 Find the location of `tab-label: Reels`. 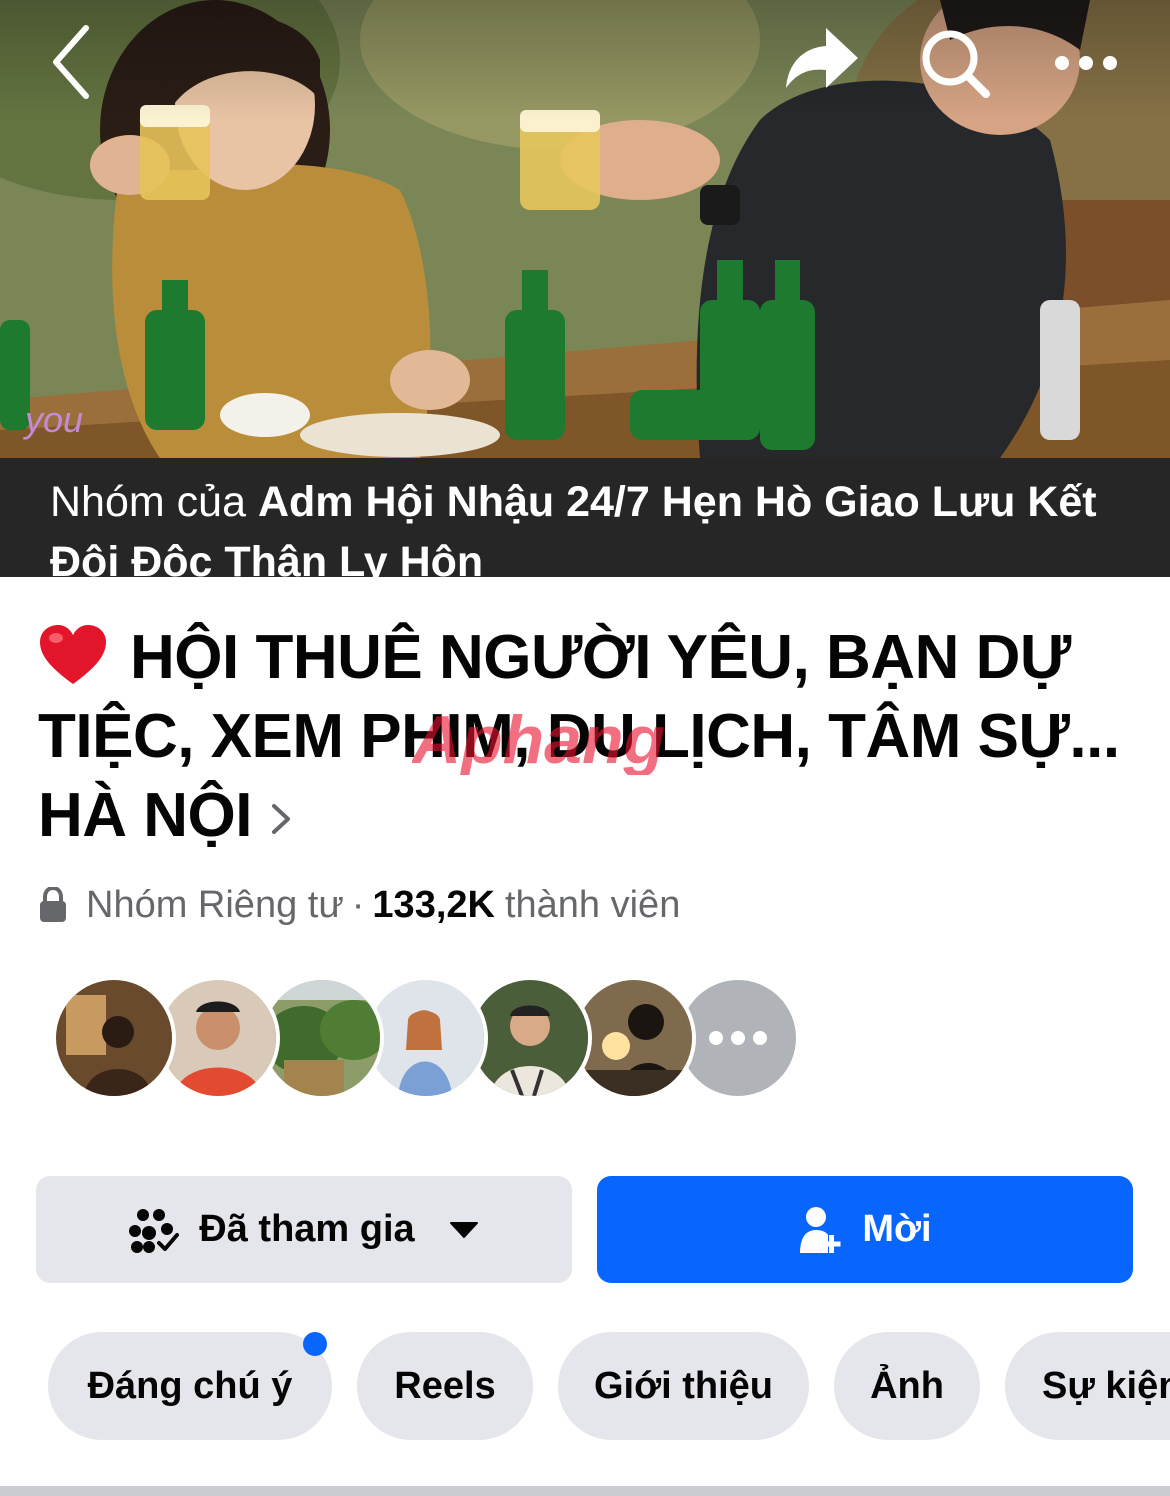

tab-label: Reels is located at coordinates (445, 1385).